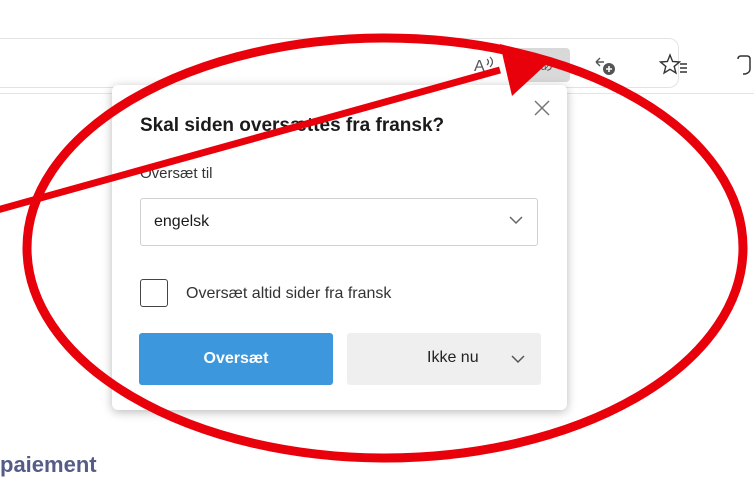  Describe the element at coordinates (479, 66) in the screenshot. I see `svg-text: A` at that location.